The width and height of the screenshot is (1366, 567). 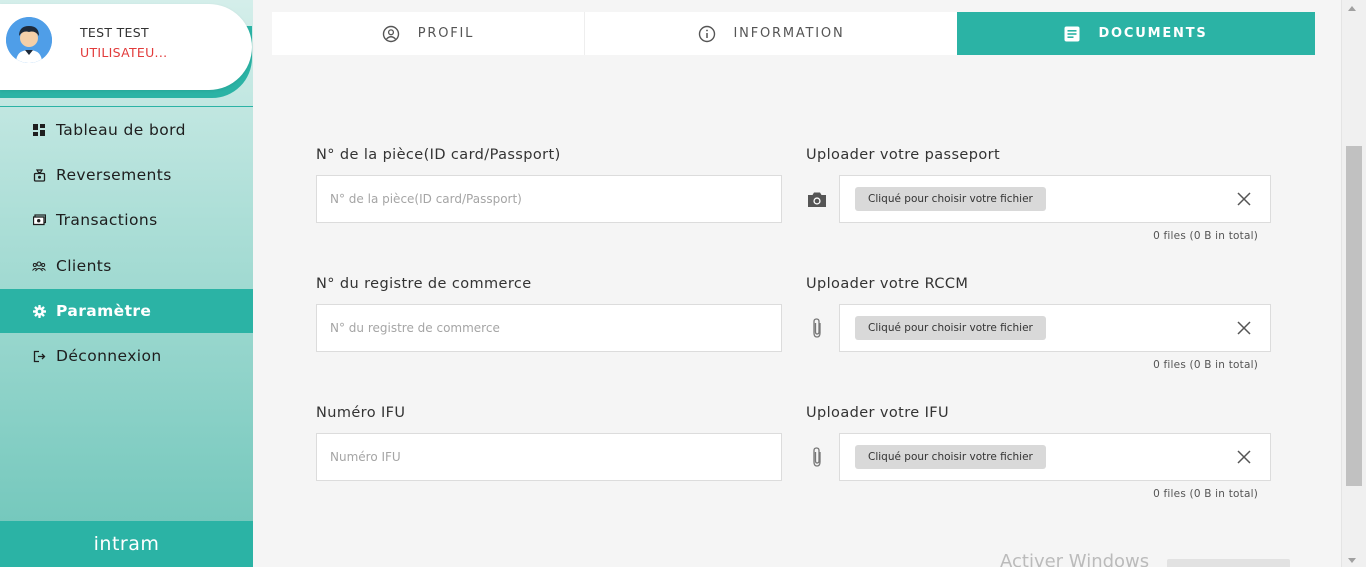 I want to click on sidebar-item-label: Reversements, so click(x=114, y=175).